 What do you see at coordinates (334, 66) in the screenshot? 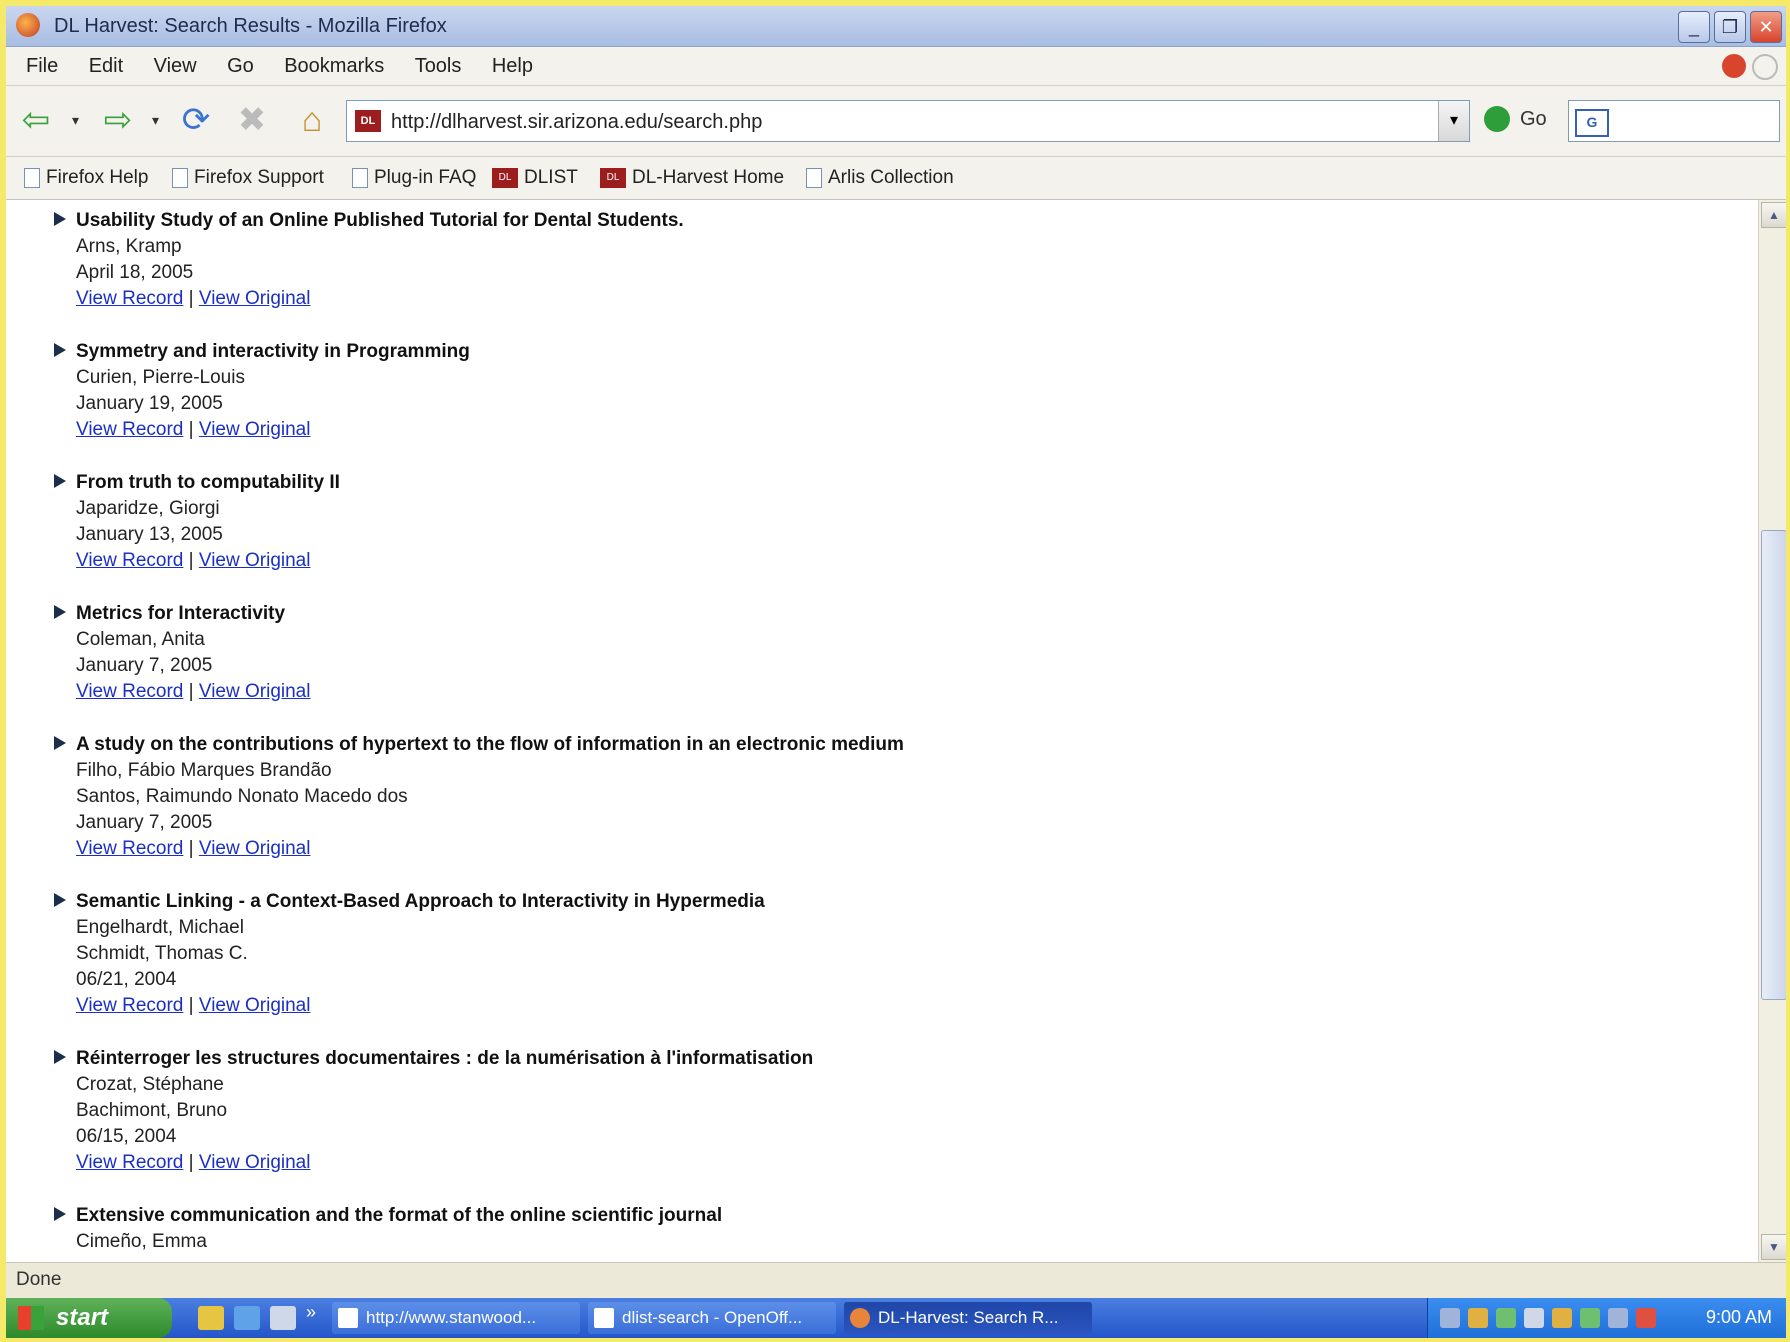
I see `menu-bookmarks: Bookmarks` at bounding box center [334, 66].